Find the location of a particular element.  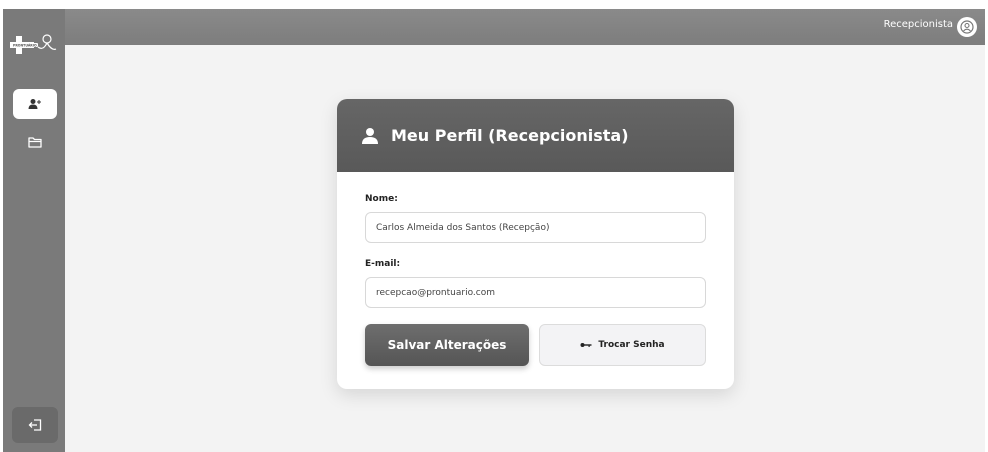

logout-icon is located at coordinates (35, 425).